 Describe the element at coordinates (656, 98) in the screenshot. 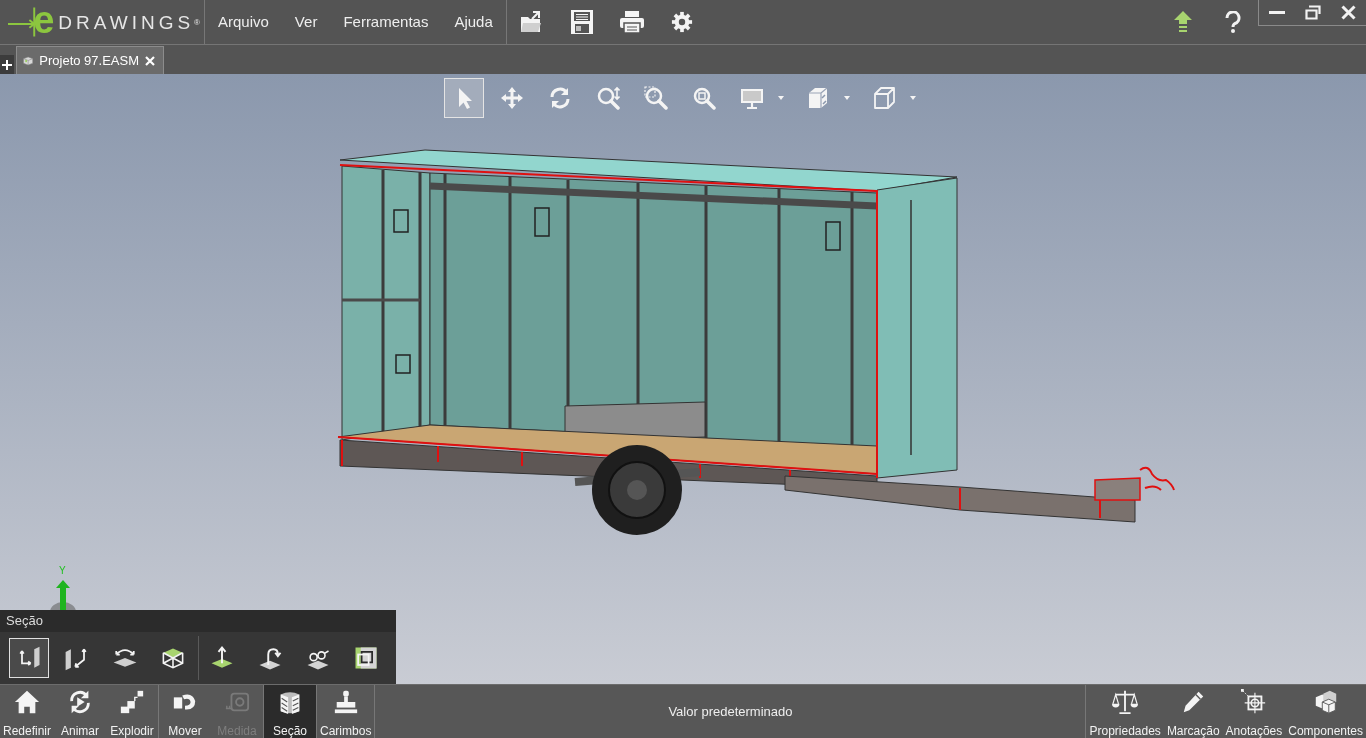

I see `zoom-area-icon` at that location.